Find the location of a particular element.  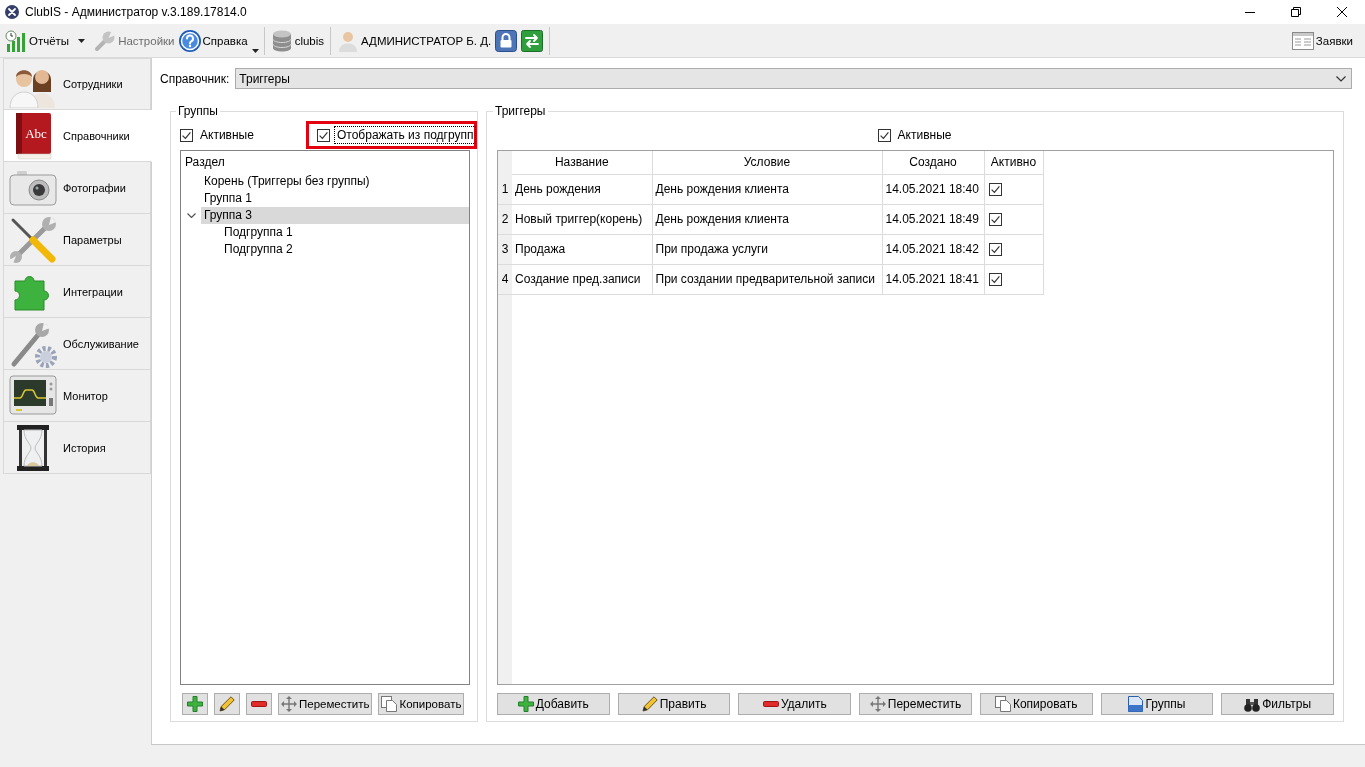

delete-button: Удалить is located at coordinates (795, 704).